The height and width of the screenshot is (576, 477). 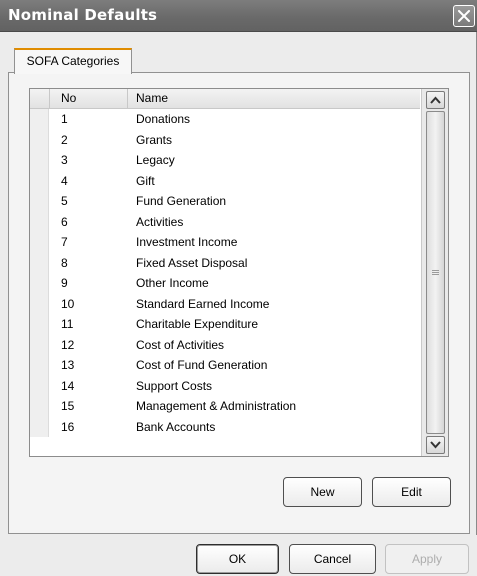 I want to click on table-row: 4 Gift, so click(x=225, y=180).